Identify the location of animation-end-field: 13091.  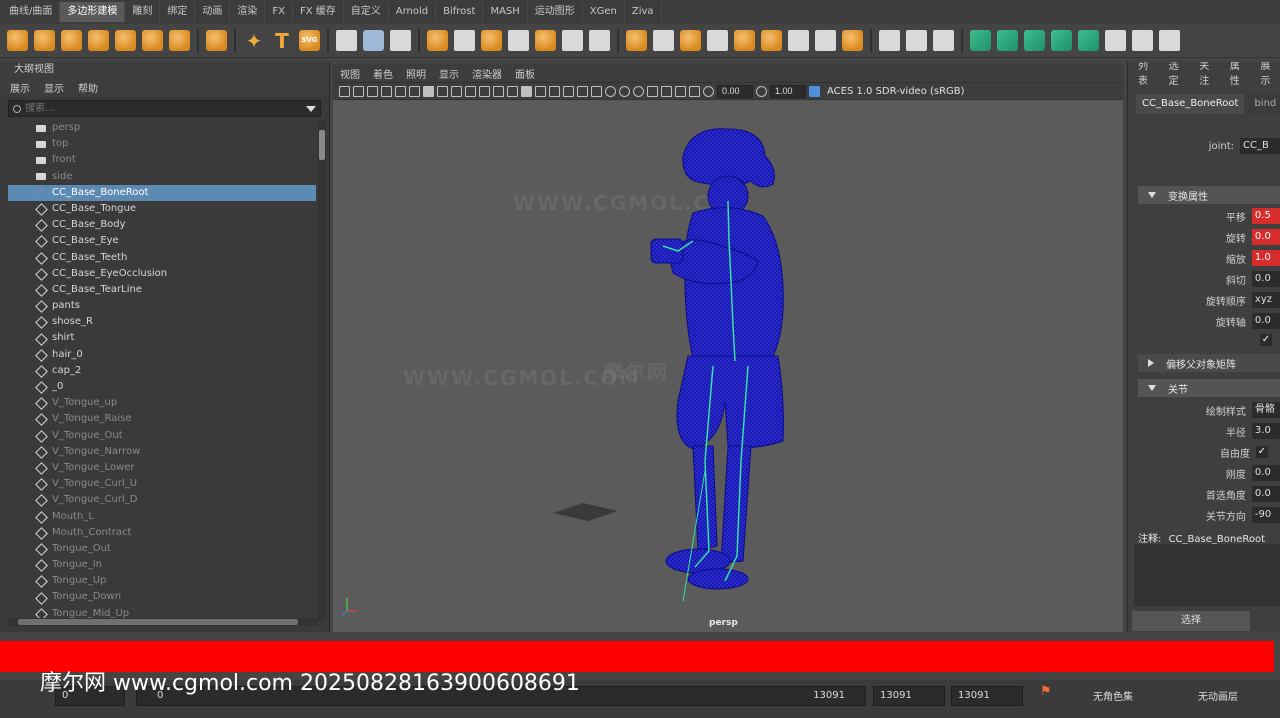
(987, 696).